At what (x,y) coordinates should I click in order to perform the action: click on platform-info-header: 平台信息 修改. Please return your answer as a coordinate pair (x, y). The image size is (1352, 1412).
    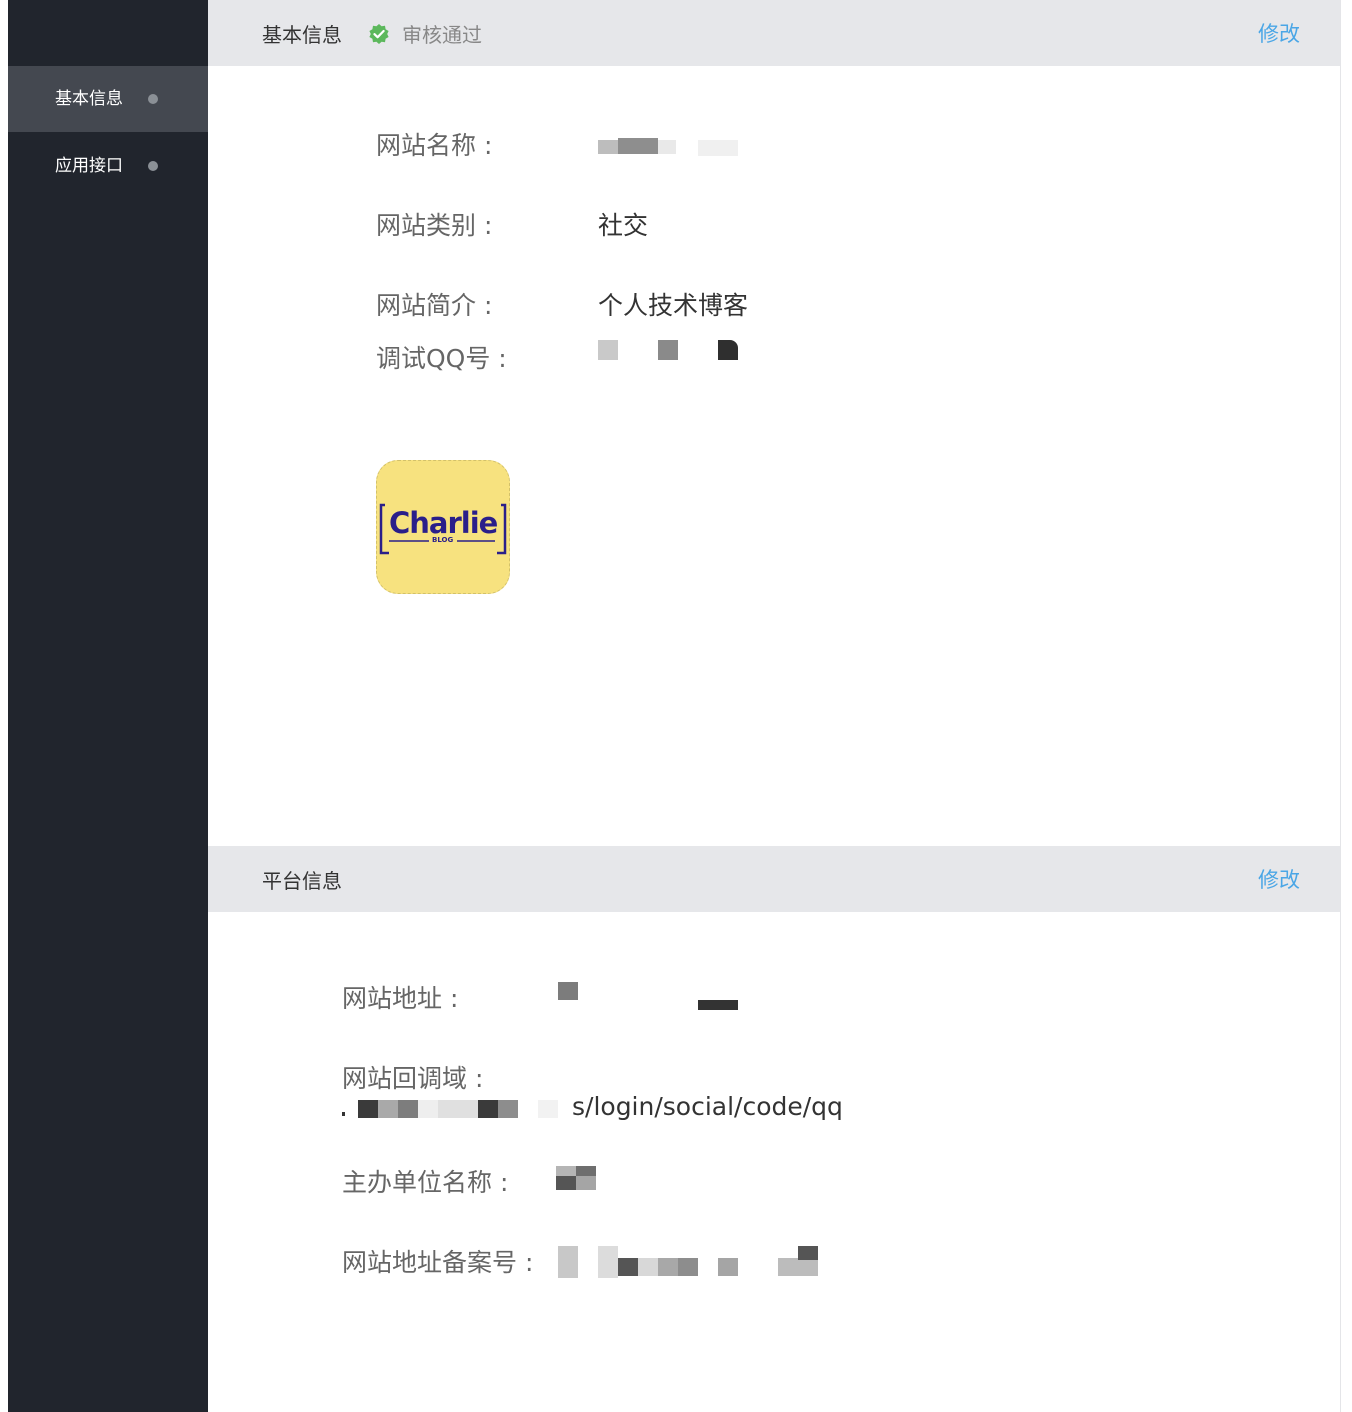
    Looking at the image, I should click on (774, 879).